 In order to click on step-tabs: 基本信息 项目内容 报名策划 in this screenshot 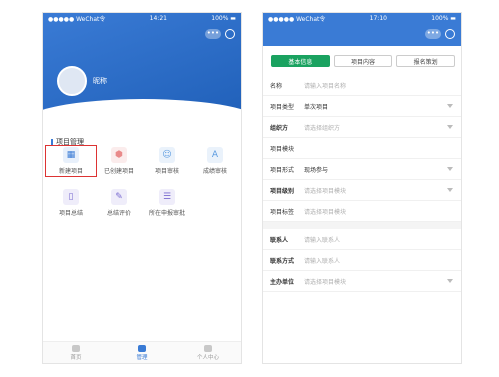, I will do `click(363, 61)`.